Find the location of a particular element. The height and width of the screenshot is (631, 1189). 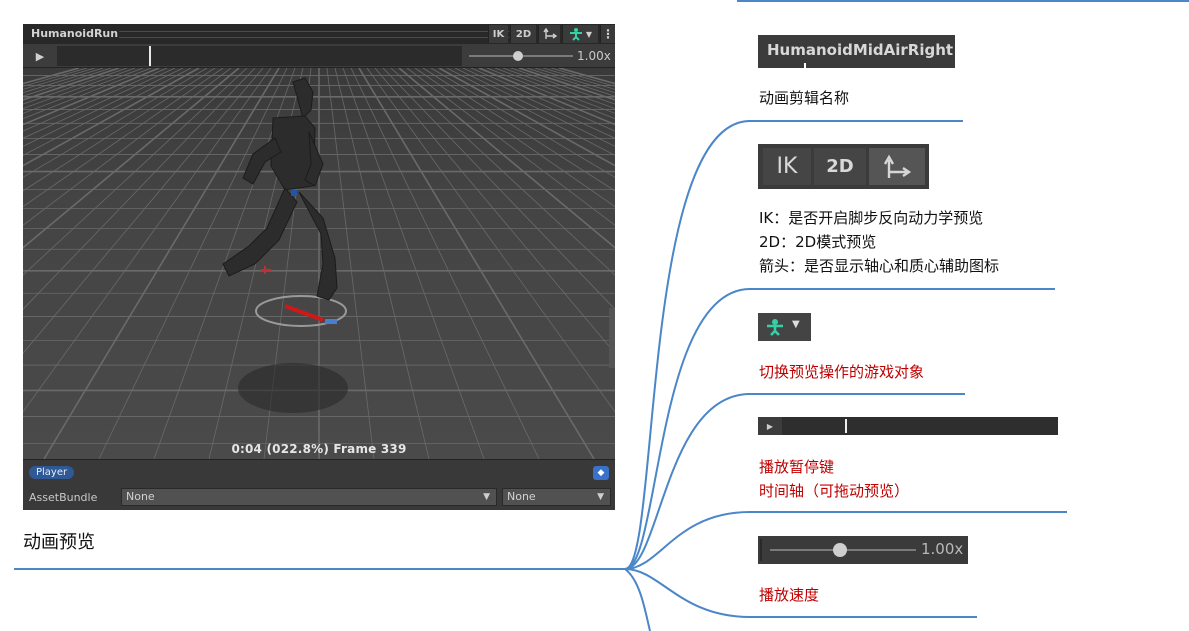

play-button: ▶ is located at coordinates (40, 56).